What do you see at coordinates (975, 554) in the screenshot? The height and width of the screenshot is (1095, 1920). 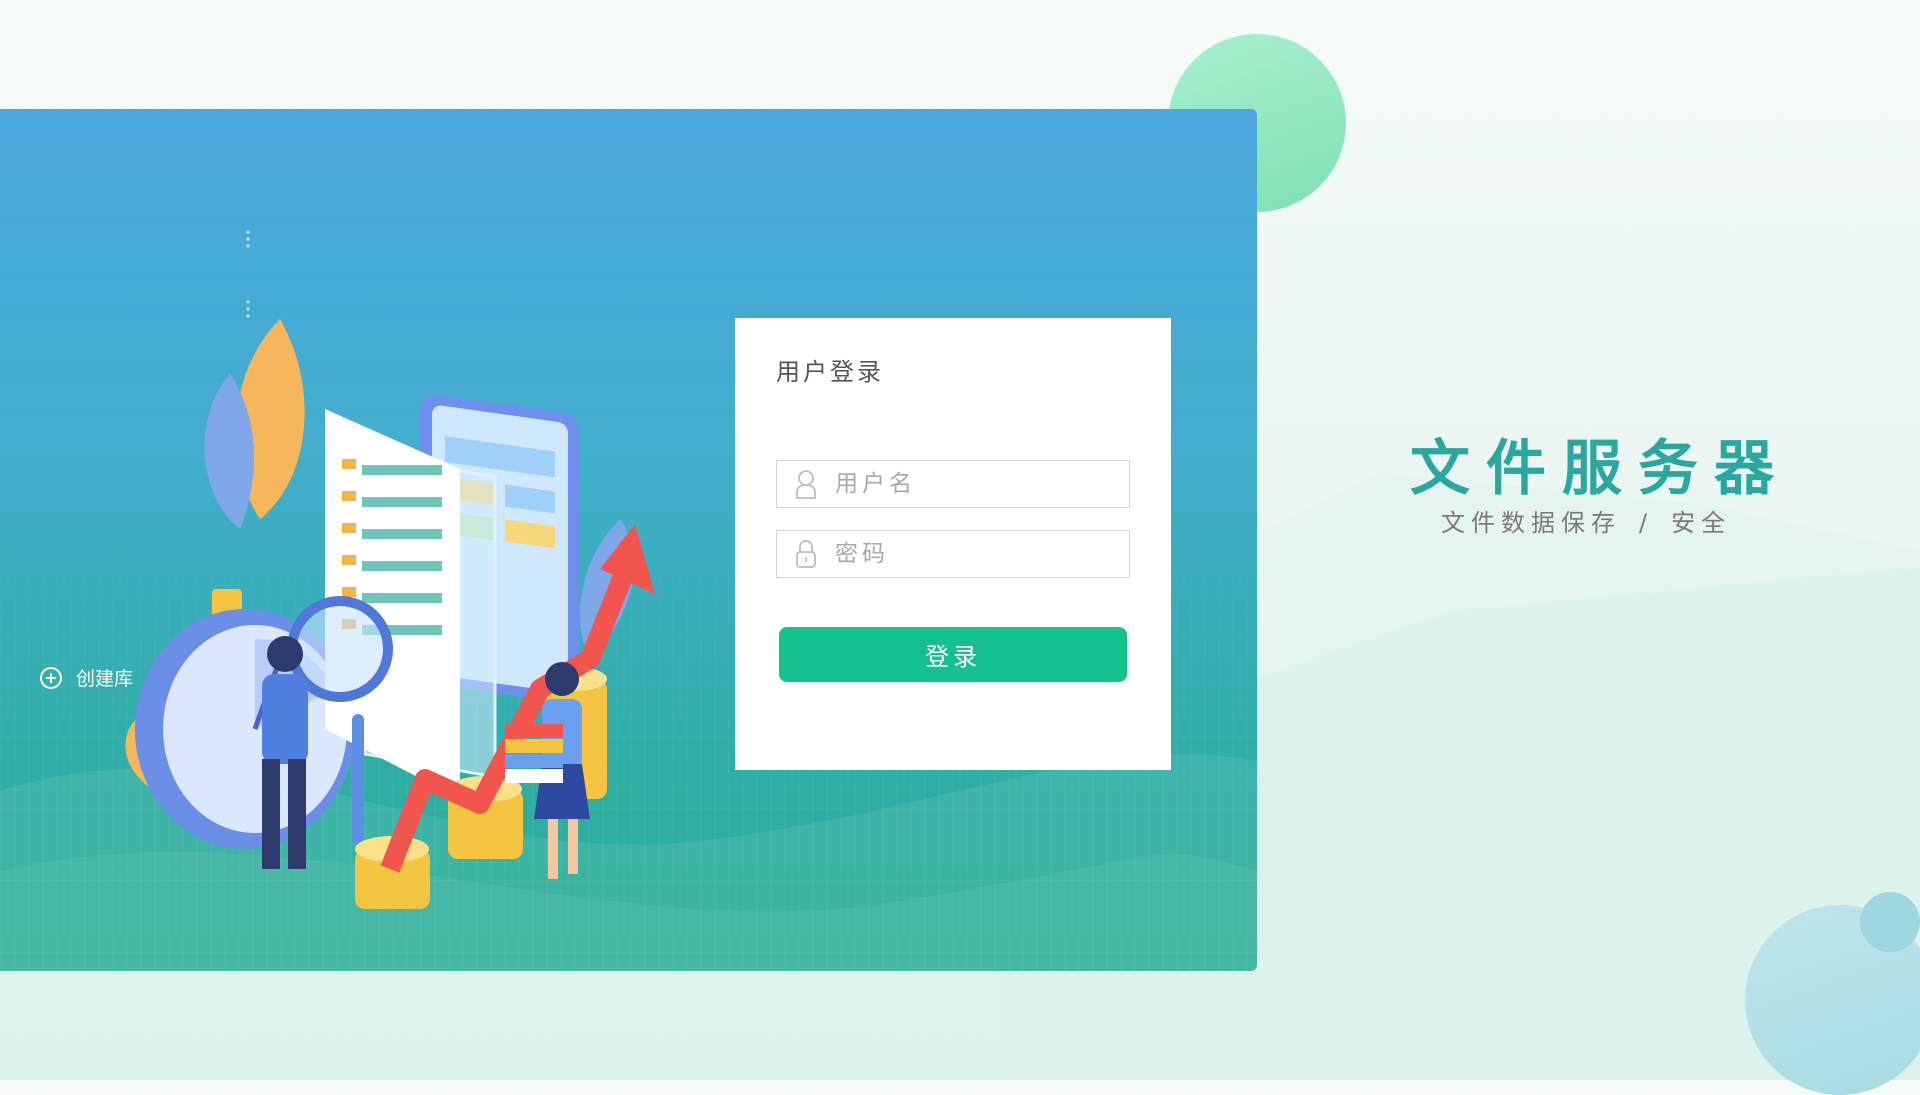 I see `password-input` at bounding box center [975, 554].